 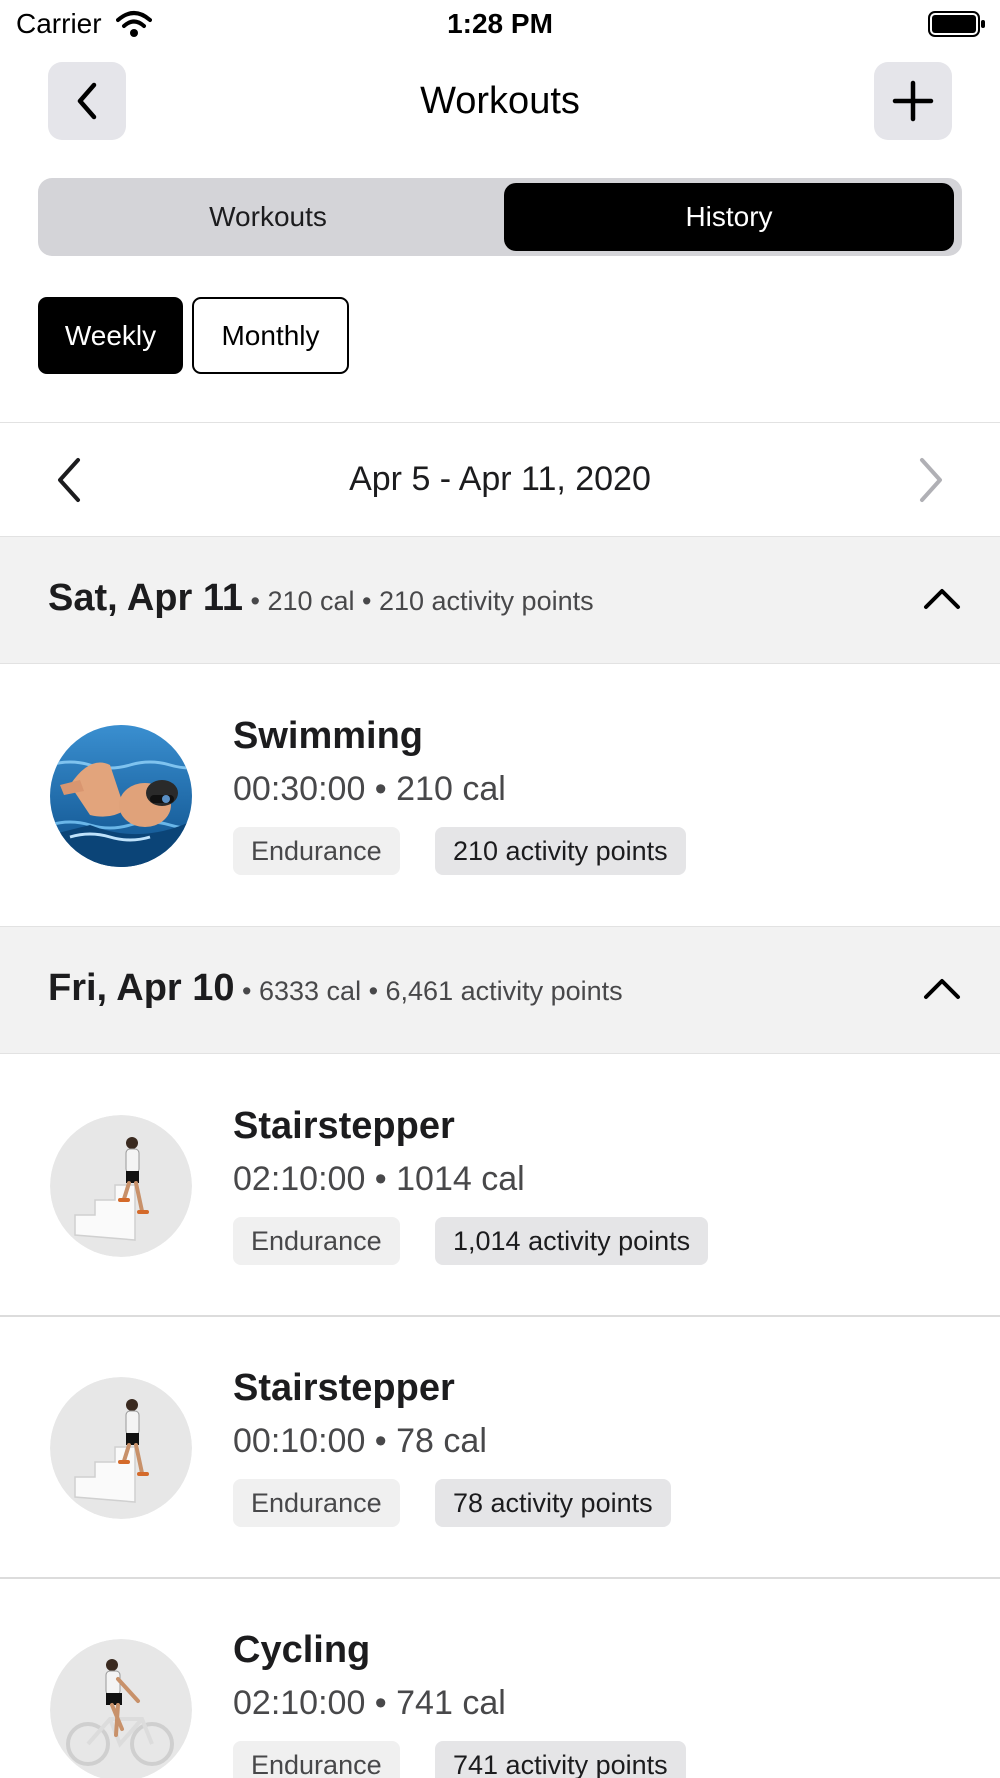 I want to click on day-title: Sat, Apr 11, so click(x=146, y=598).